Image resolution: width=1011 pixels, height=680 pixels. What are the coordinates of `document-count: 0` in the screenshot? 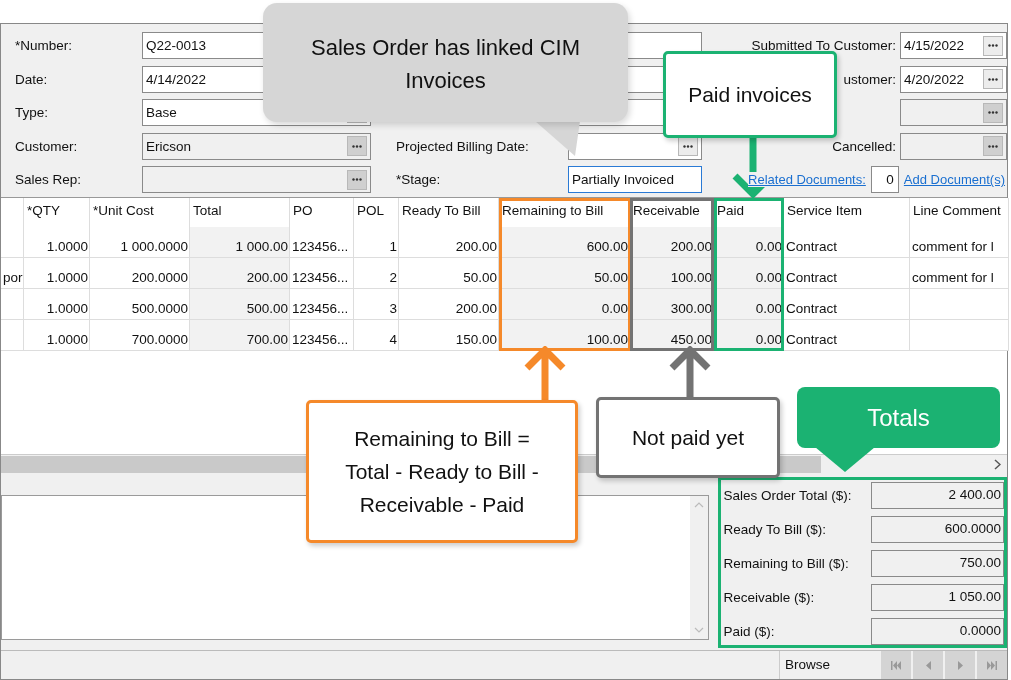 It's located at (884, 180).